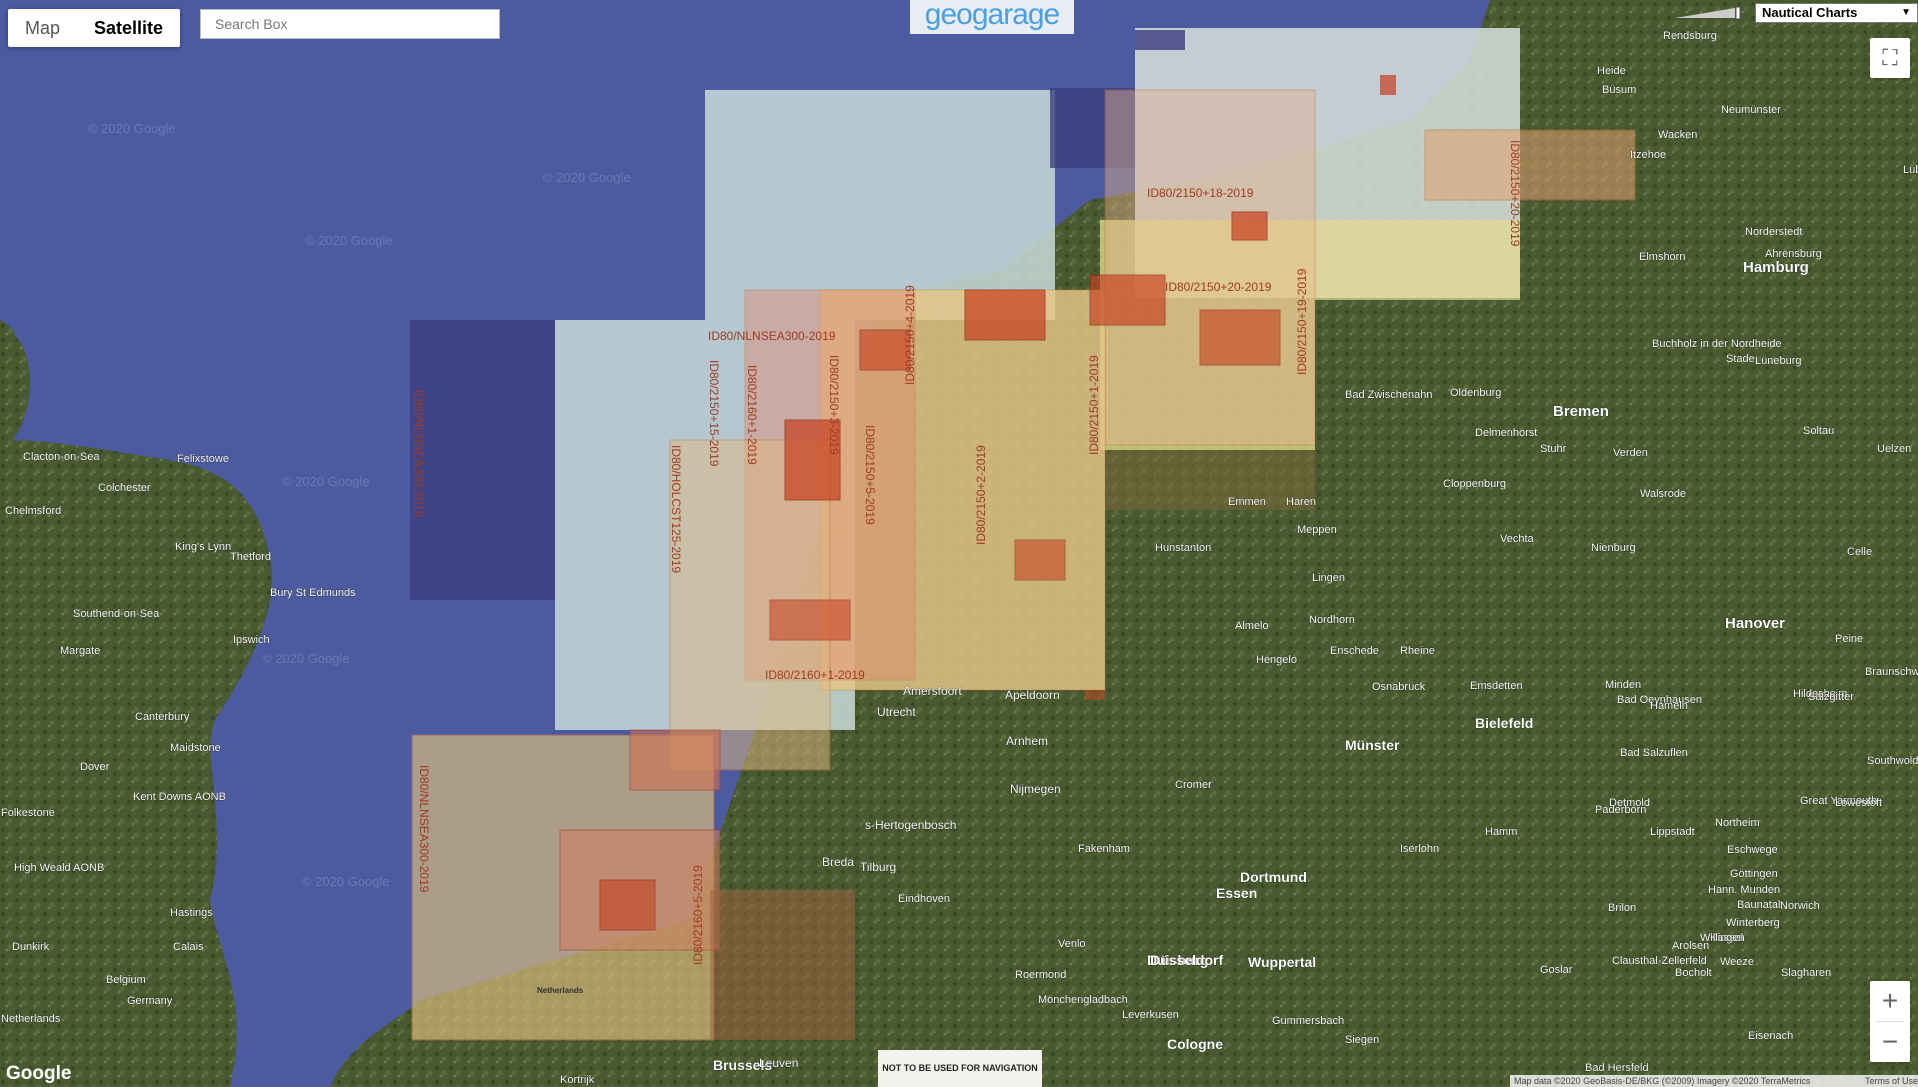 This screenshot has width=1918, height=1087. What do you see at coordinates (1891, 1081) in the screenshot?
I see `terms-of-use-link: Terms of Use` at bounding box center [1891, 1081].